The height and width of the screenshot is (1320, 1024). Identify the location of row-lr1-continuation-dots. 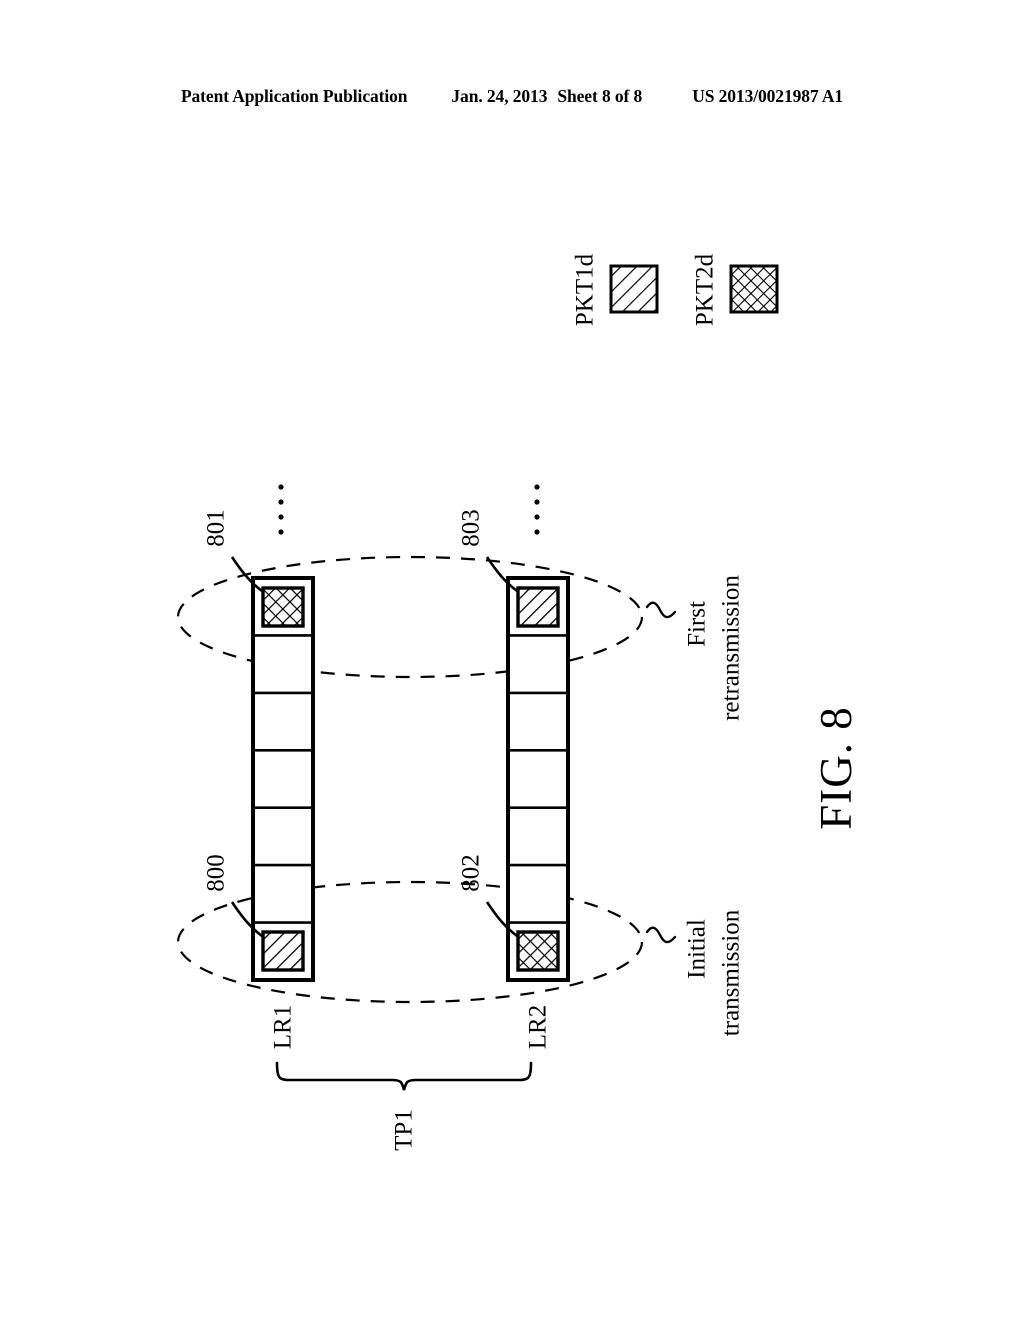
(281, 509).